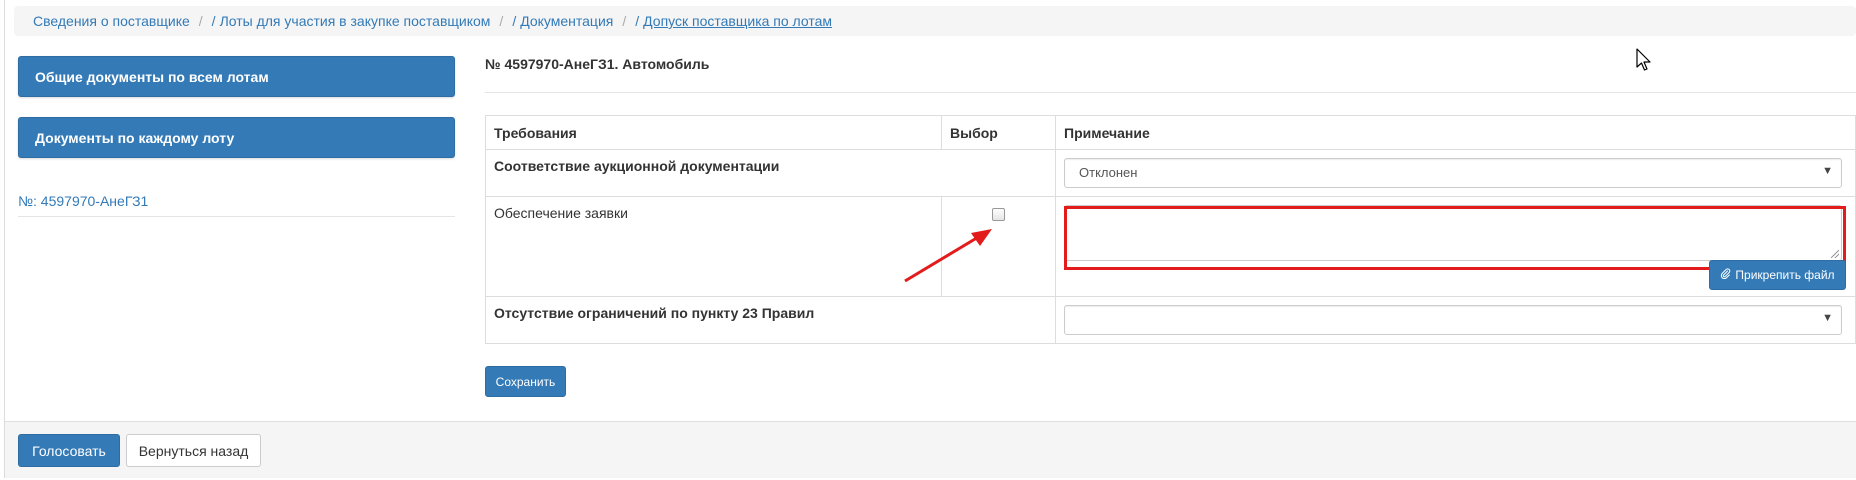  I want to click on note-cell: ▼, so click(1455, 320).